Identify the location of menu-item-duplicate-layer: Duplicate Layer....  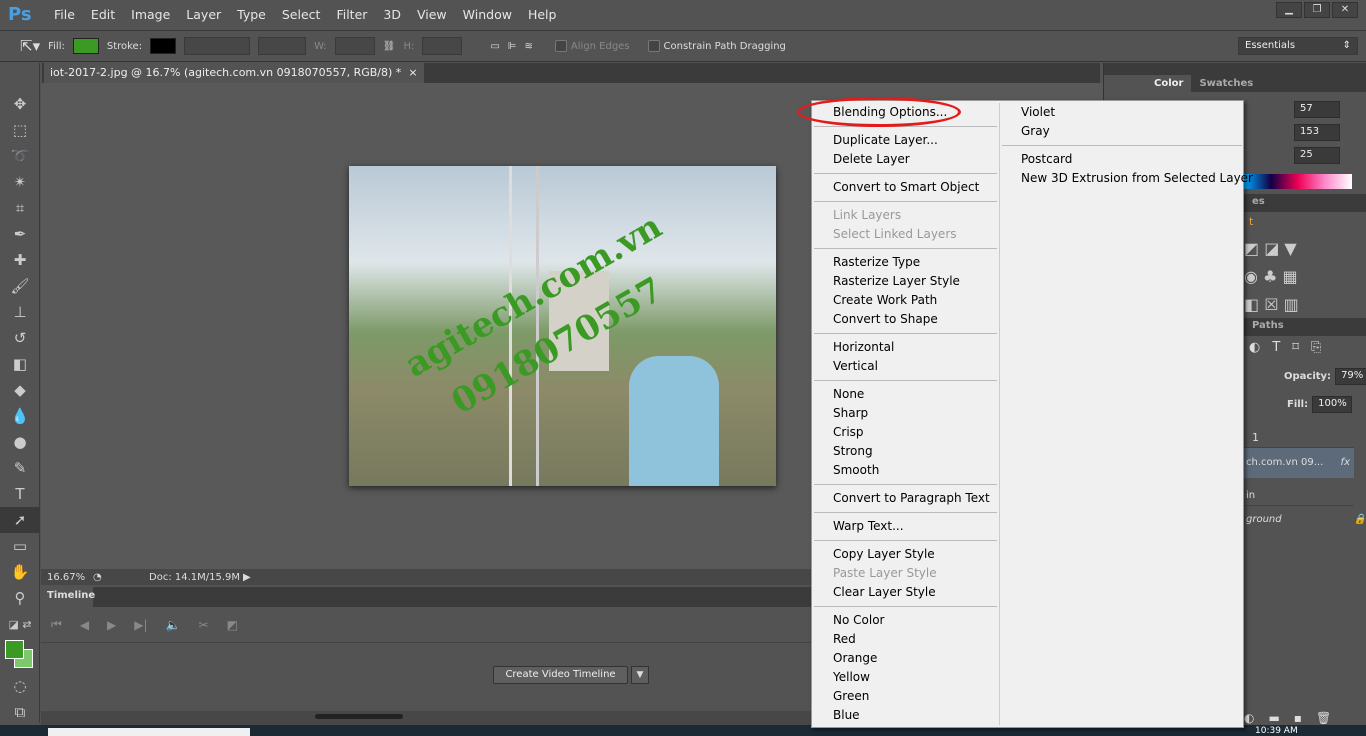
(904, 140).